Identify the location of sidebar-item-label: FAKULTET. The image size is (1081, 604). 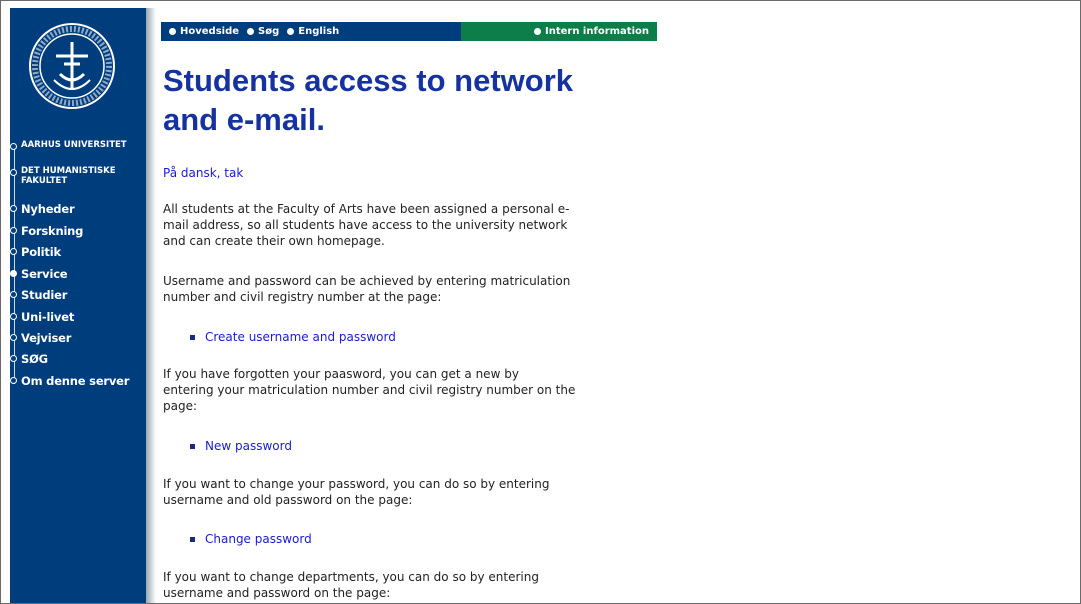
(44, 181).